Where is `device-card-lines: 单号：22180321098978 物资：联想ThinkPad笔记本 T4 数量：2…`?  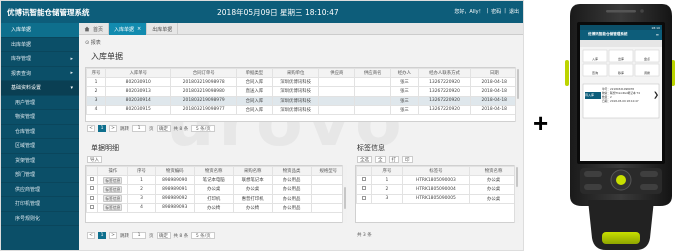
device-card-lines: 单号：22180321098978 物资：联想ThinkPad笔记本 T4 数量：2… is located at coordinates (625, 95).